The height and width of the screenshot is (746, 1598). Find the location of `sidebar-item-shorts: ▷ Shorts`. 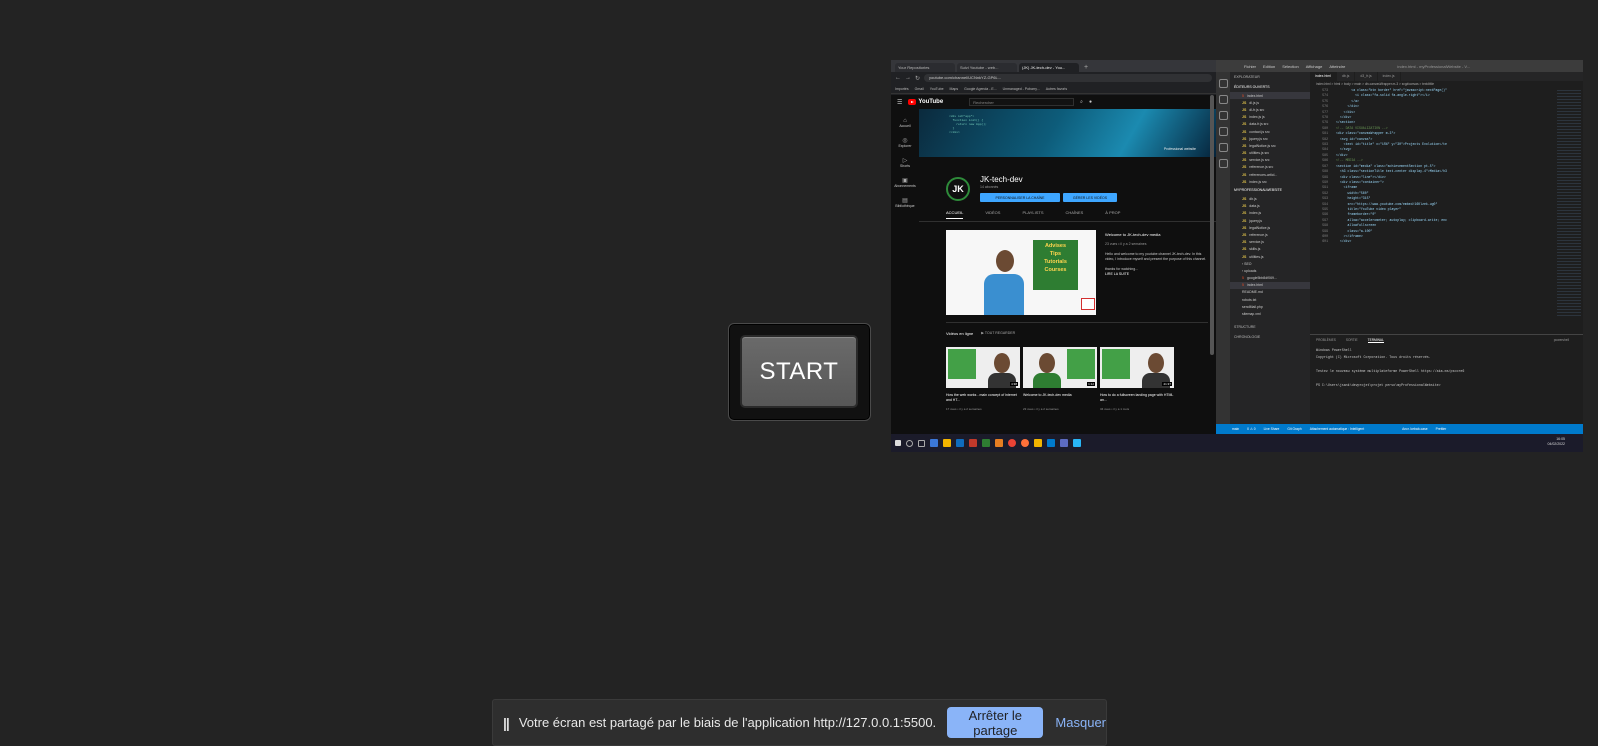

sidebar-item-shorts: ▷ Shorts is located at coordinates (905, 162).